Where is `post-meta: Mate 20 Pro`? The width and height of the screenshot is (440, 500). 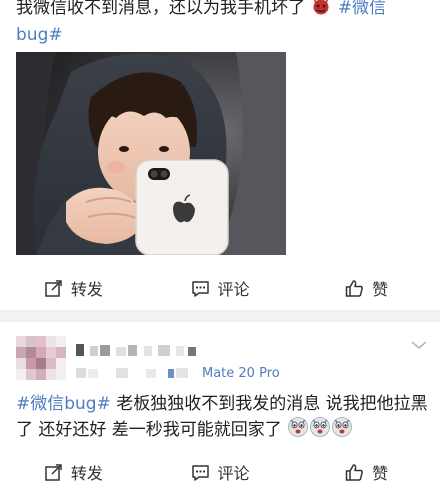
post-meta: Mate 20 Pro is located at coordinates (178, 373).